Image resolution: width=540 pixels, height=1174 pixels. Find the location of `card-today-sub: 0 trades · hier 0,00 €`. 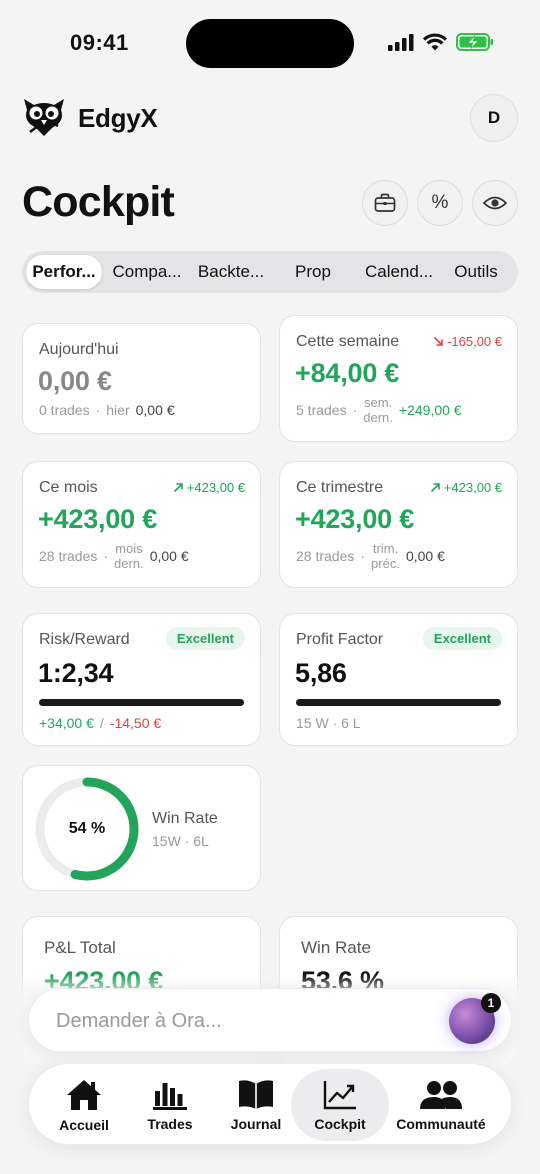

card-today-sub: 0 trades · hier 0,00 € is located at coordinates (107, 410).